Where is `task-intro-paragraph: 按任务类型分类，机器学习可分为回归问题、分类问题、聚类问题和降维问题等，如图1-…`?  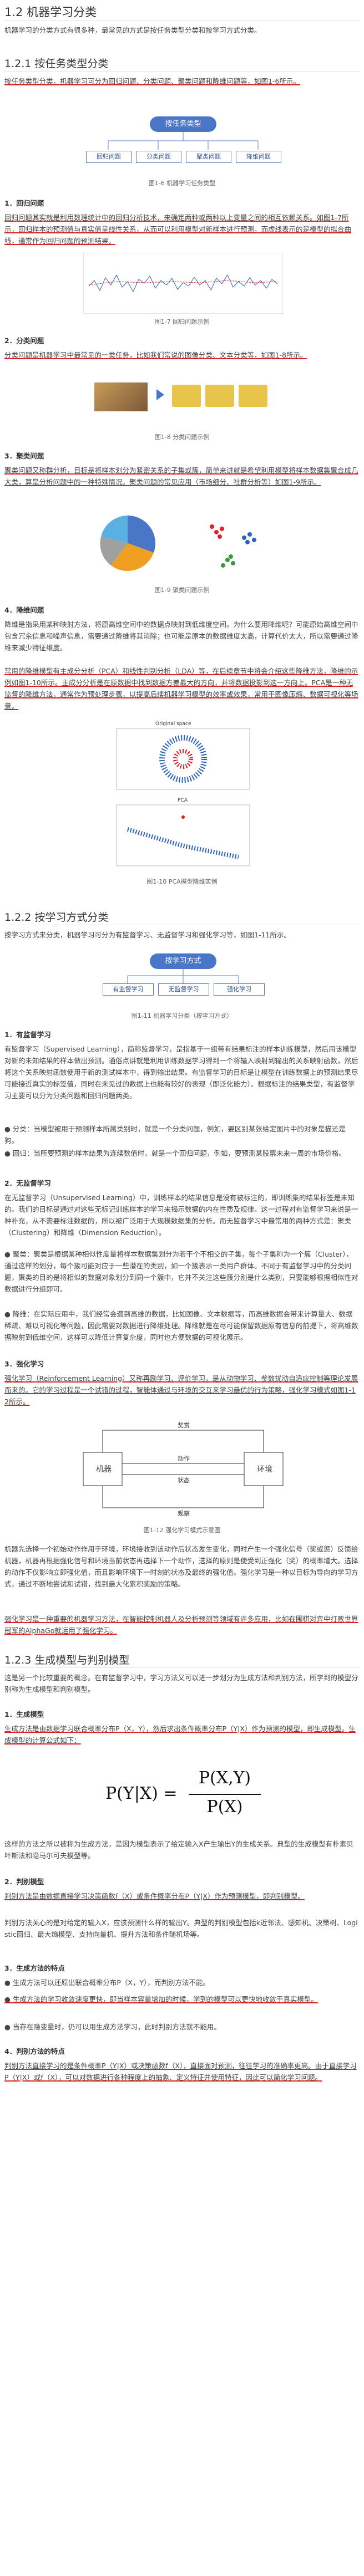
task-intro-paragraph: 按任务类型分类，机器学习可分为回归问题、分类问题、聚类问题和降维问题等，如图1-… is located at coordinates (152, 81).